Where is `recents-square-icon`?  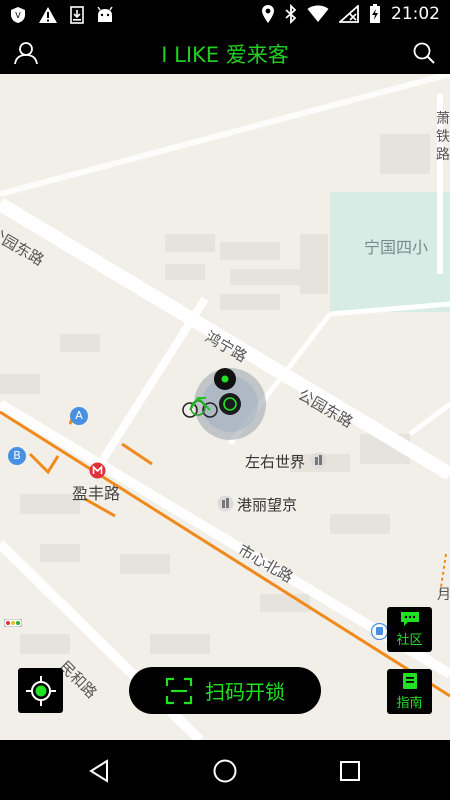 recents-square-icon is located at coordinates (350, 771).